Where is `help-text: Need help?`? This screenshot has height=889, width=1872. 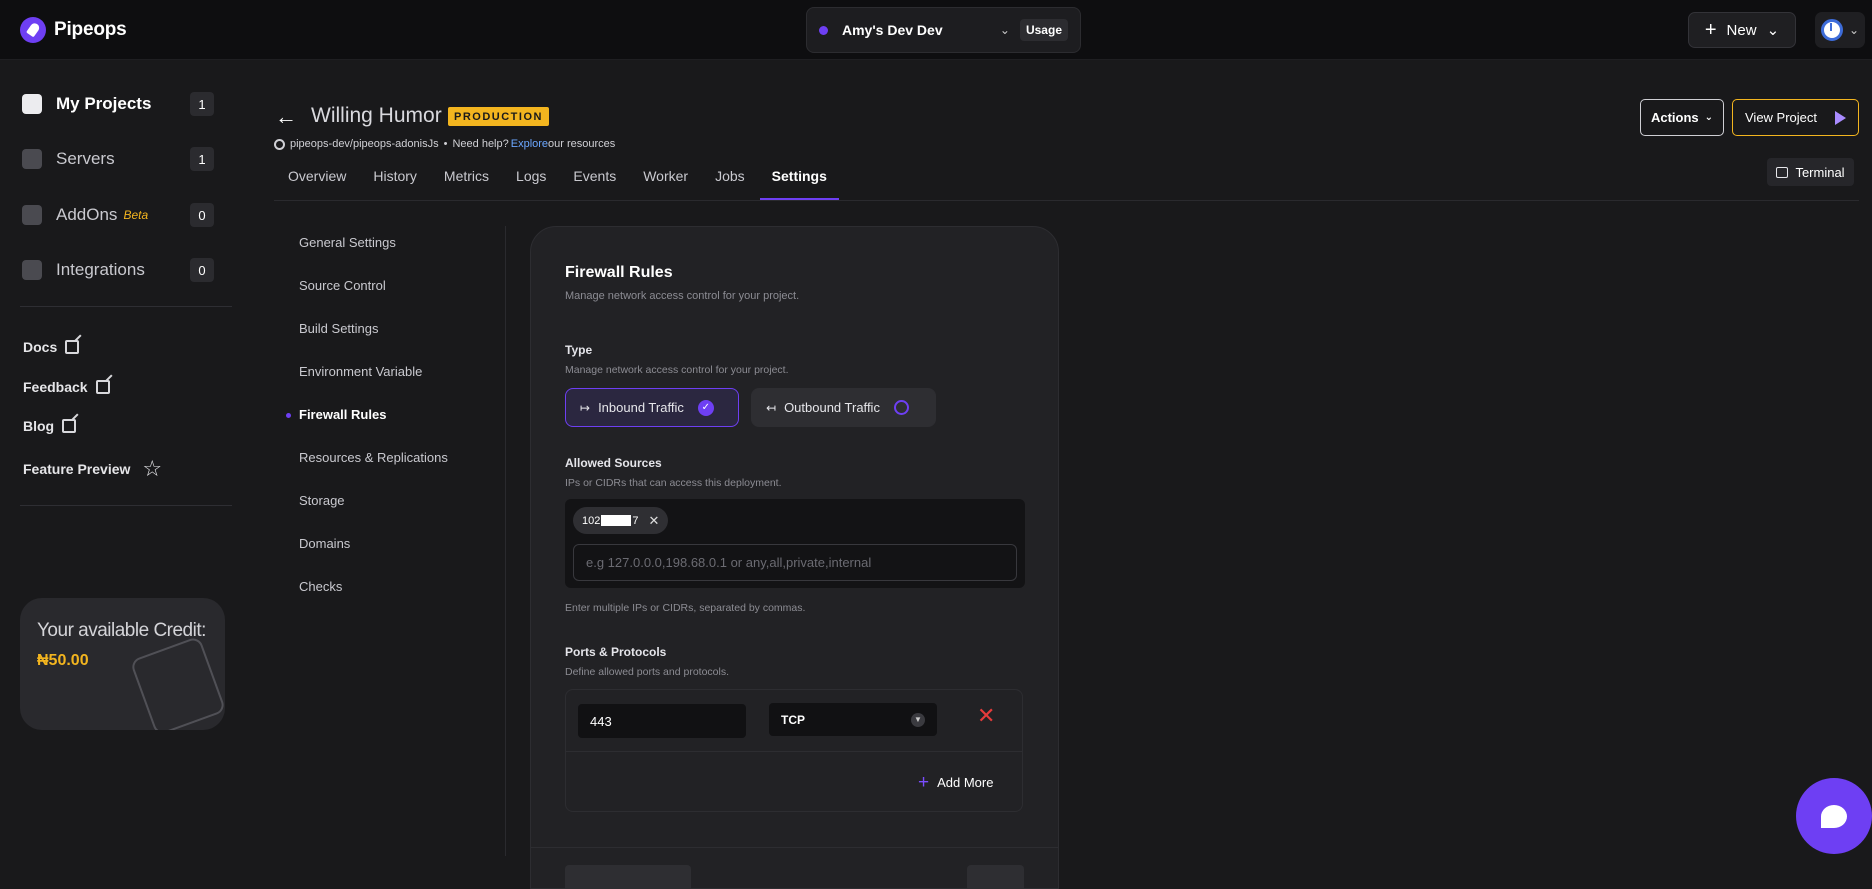
help-text: Need help? is located at coordinates (480, 144).